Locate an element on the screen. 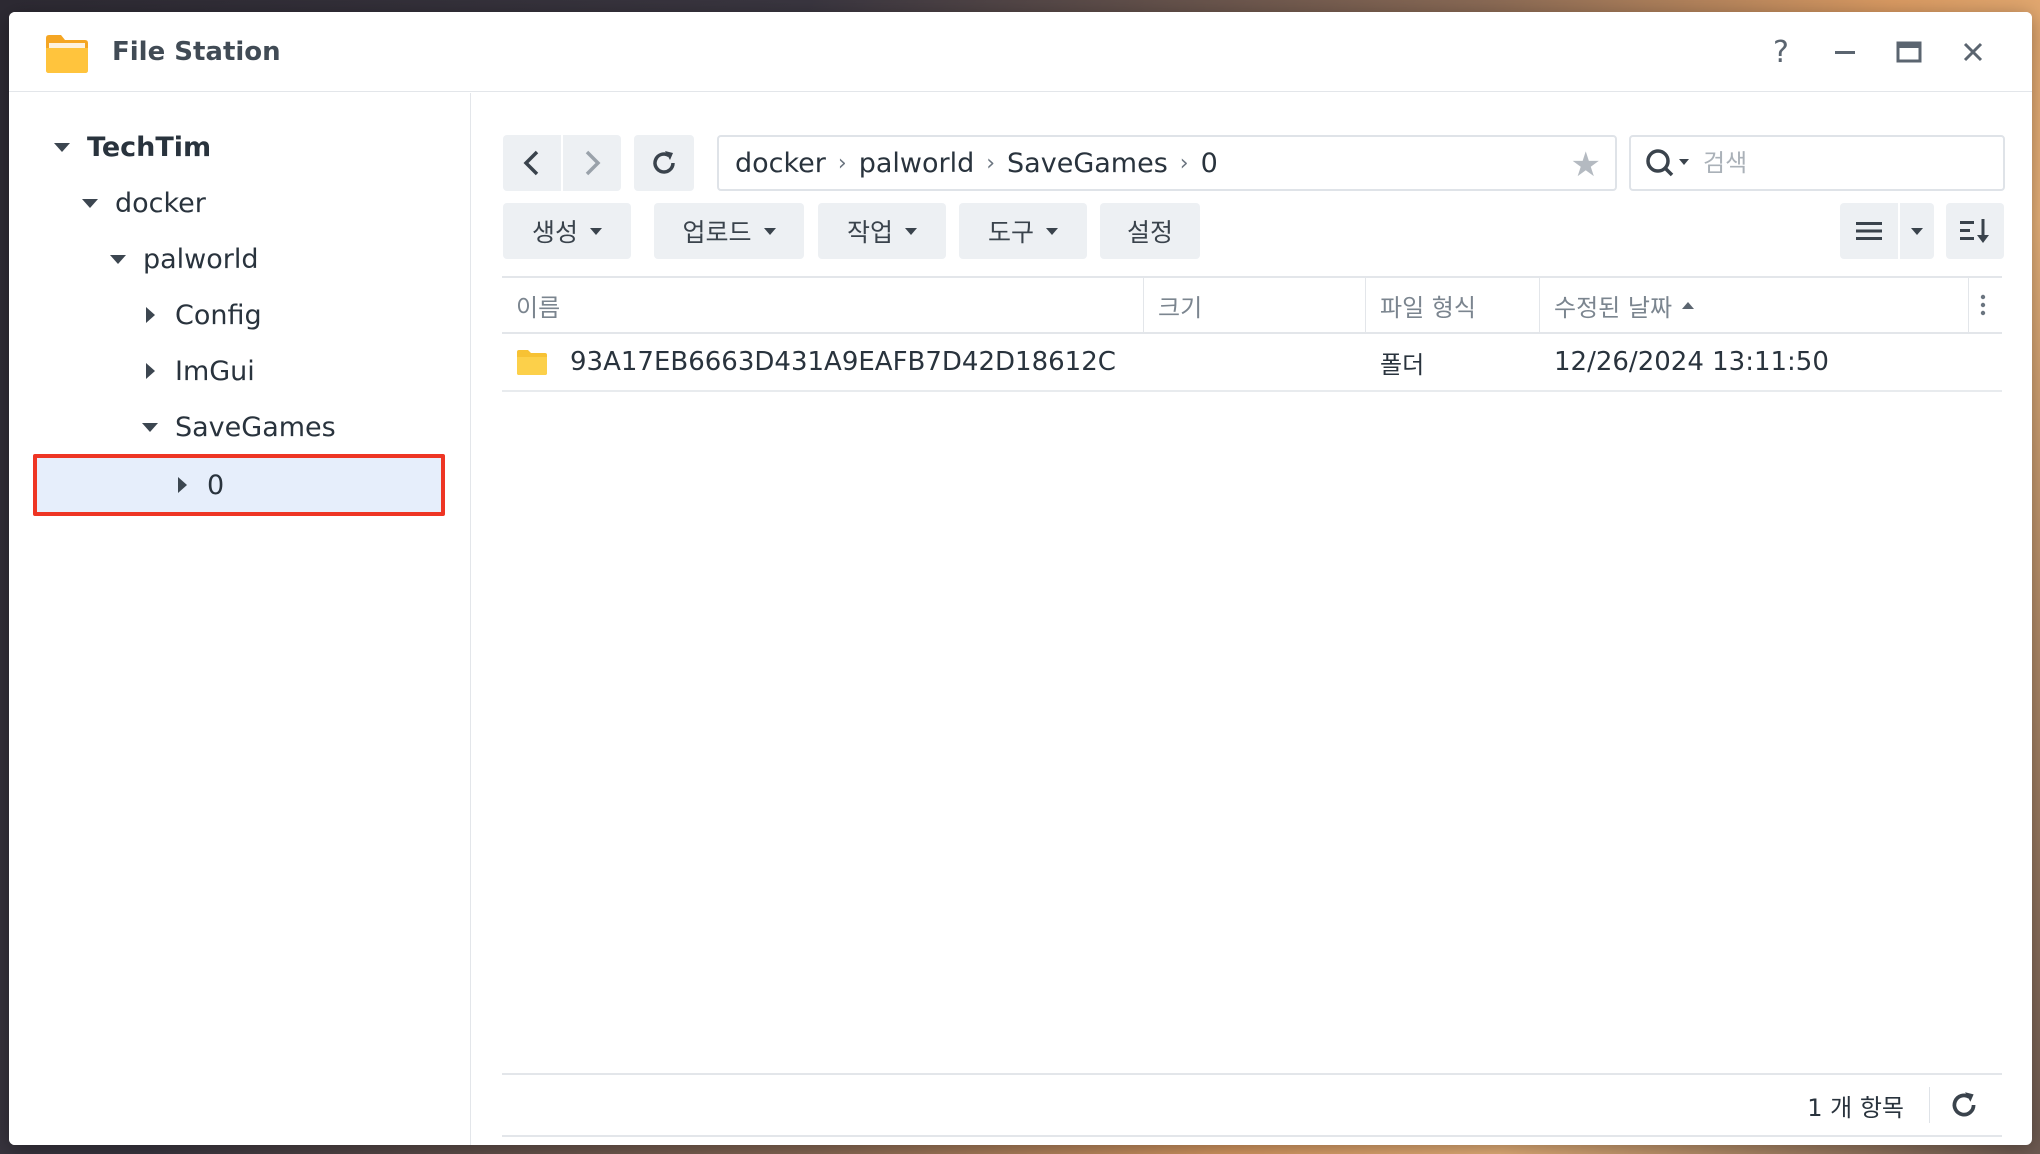  tree-item-savegames: SaveGames is located at coordinates (236, 427).